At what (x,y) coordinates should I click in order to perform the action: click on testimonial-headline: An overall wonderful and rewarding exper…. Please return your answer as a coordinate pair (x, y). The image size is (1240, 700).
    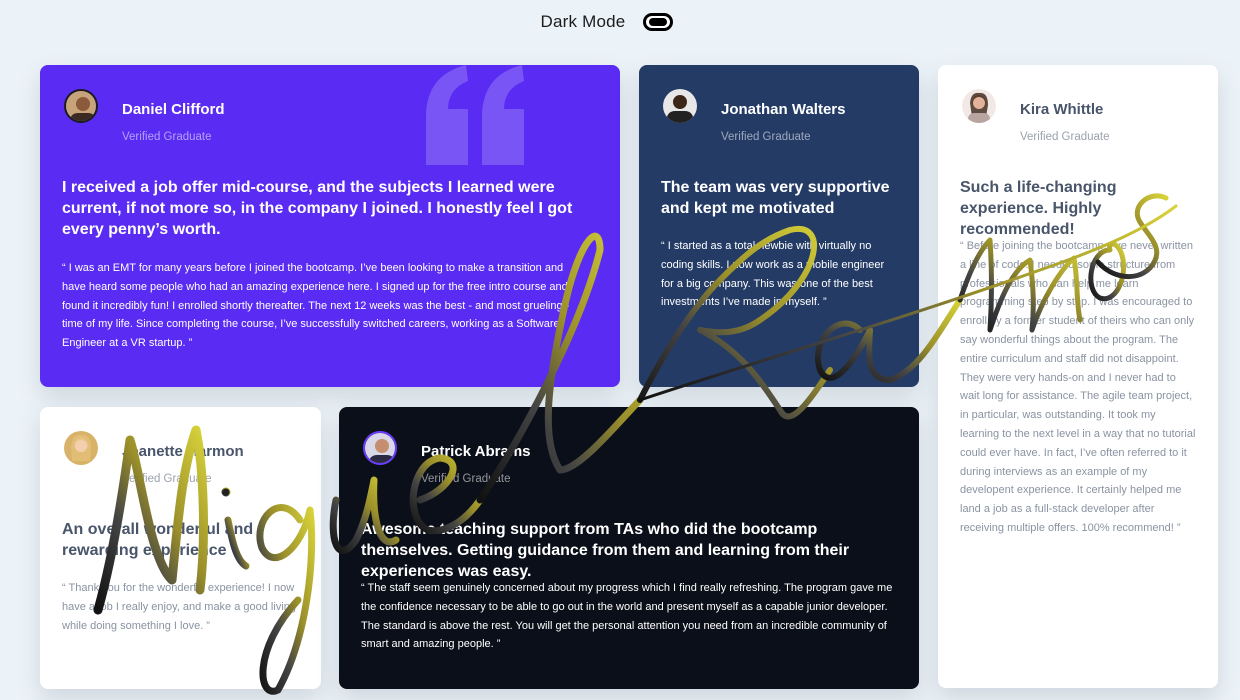
    Looking at the image, I should click on (158, 540).